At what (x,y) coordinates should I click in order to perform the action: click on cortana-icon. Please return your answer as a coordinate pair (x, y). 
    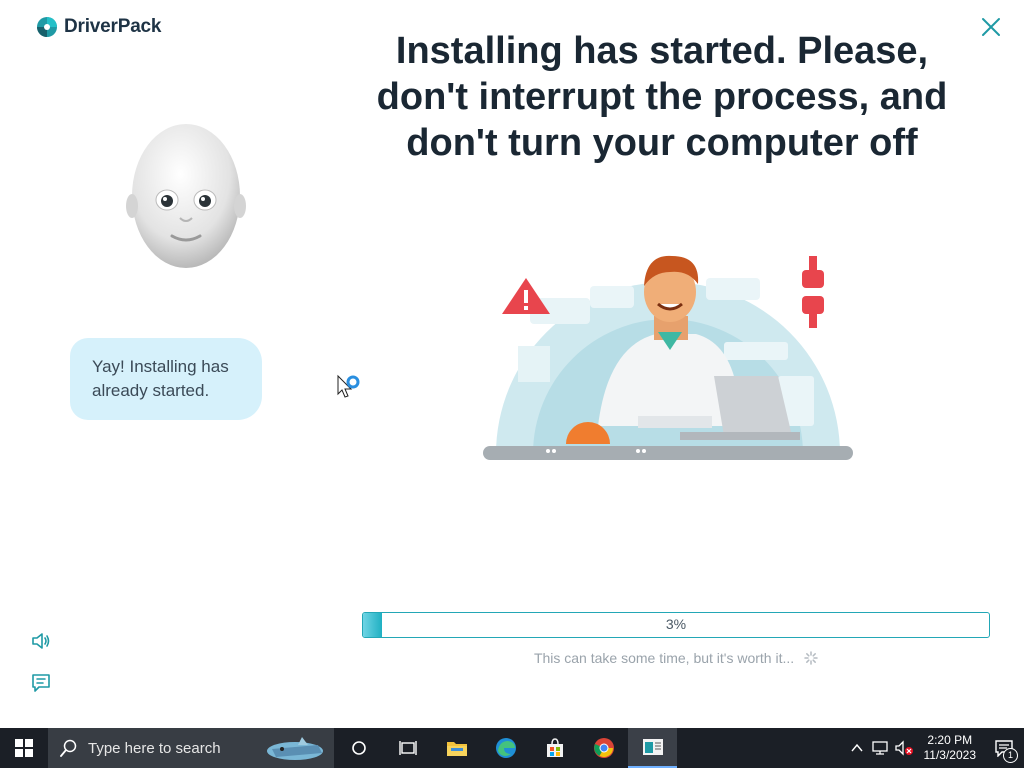
    Looking at the image, I should click on (358, 748).